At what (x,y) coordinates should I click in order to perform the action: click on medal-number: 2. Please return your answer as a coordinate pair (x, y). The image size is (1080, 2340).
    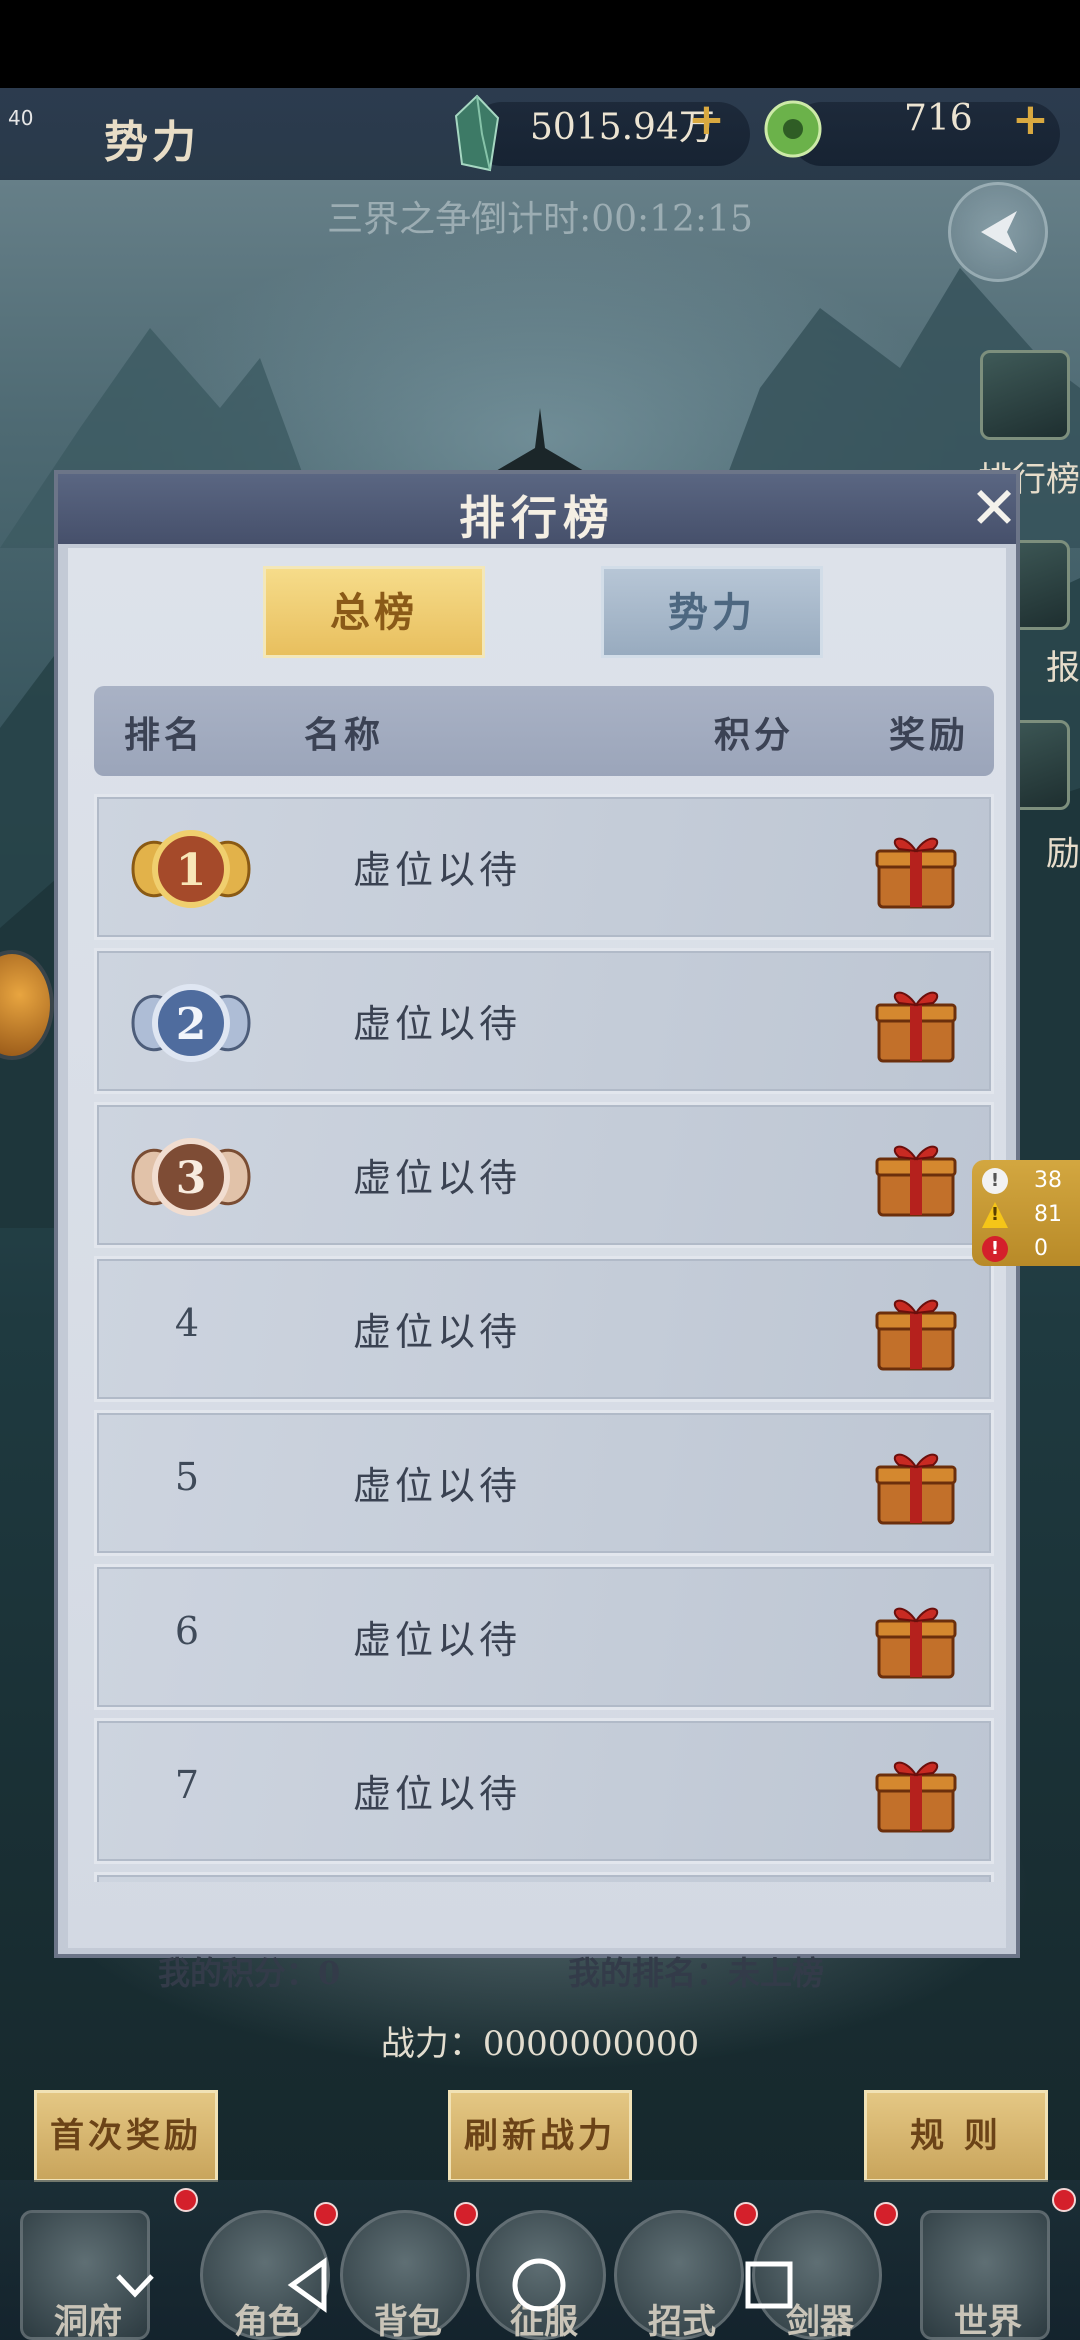
    Looking at the image, I should click on (191, 1024).